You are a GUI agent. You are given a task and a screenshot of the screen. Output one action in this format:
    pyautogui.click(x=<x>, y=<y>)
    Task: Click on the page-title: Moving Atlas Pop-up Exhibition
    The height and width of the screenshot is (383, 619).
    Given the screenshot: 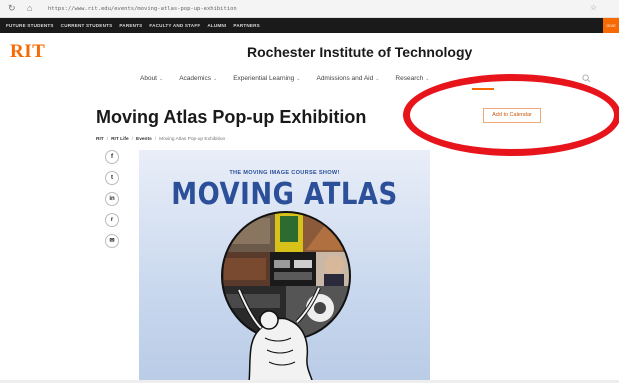 What is the action you would take?
    pyautogui.click(x=231, y=117)
    